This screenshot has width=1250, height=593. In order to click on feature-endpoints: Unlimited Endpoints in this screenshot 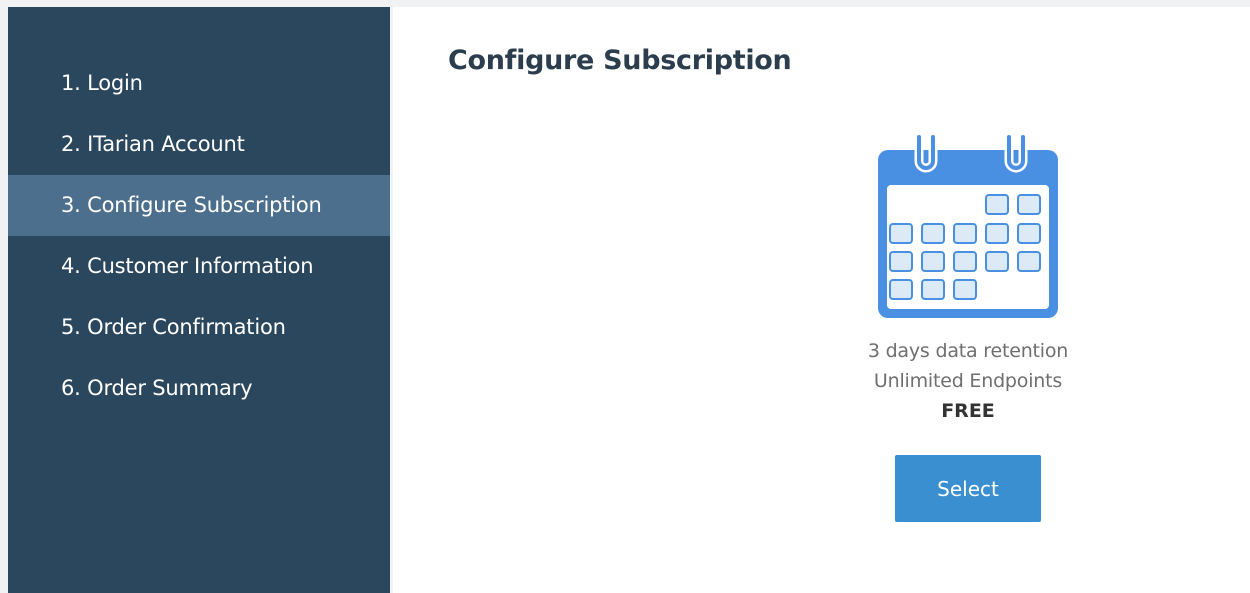, I will do `click(968, 381)`.